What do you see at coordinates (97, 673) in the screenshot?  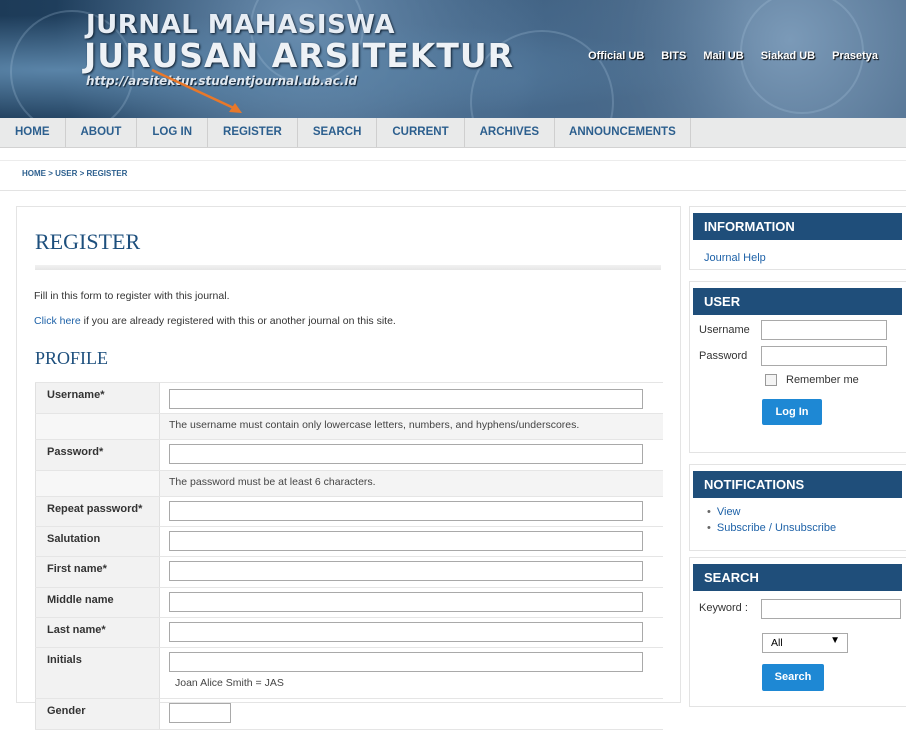 I see `initials-label: Initials` at bounding box center [97, 673].